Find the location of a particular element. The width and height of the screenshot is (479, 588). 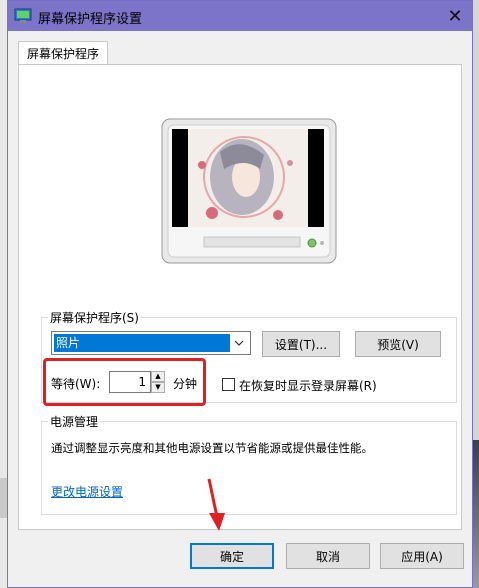

close-button: ✕ is located at coordinates (455, 16).